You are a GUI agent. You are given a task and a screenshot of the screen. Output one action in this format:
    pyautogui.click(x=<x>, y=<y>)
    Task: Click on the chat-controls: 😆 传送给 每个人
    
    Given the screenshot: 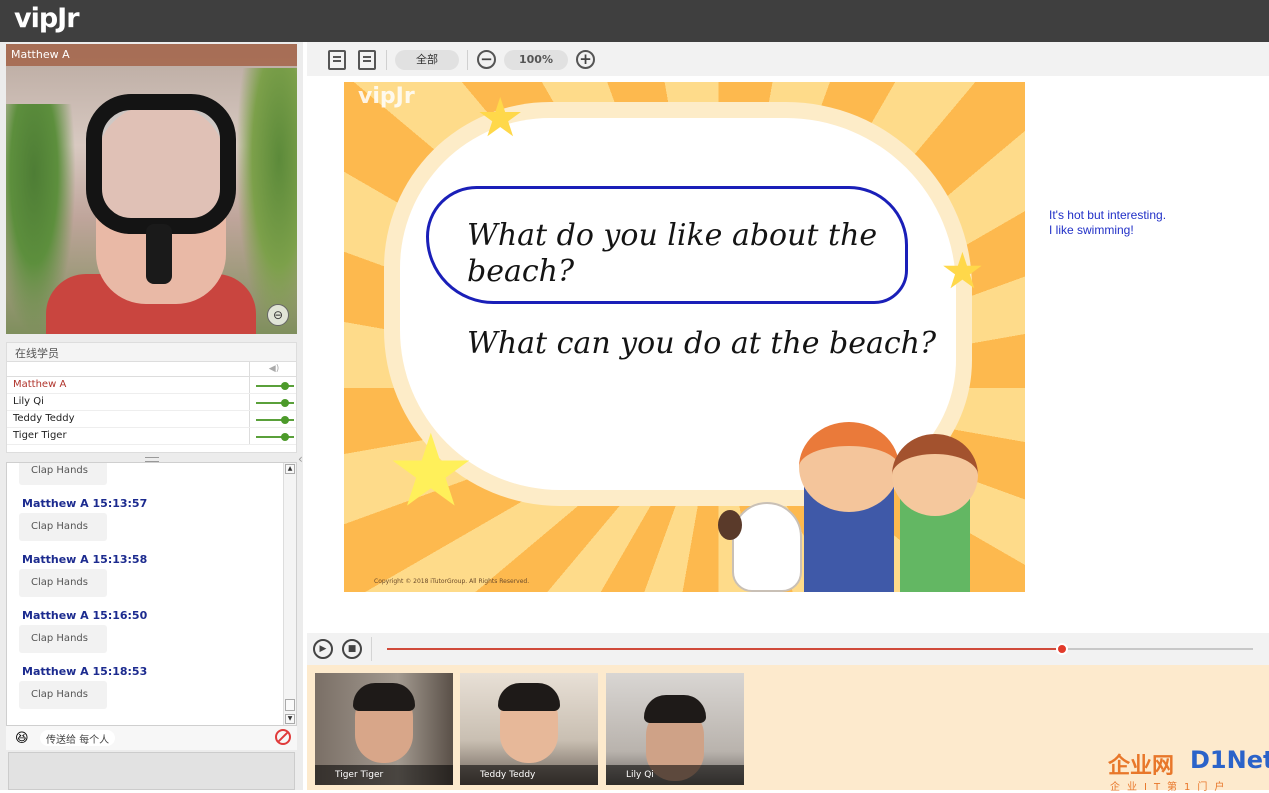 What is the action you would take?
    pyautogui.click(x=151, y=738)
    